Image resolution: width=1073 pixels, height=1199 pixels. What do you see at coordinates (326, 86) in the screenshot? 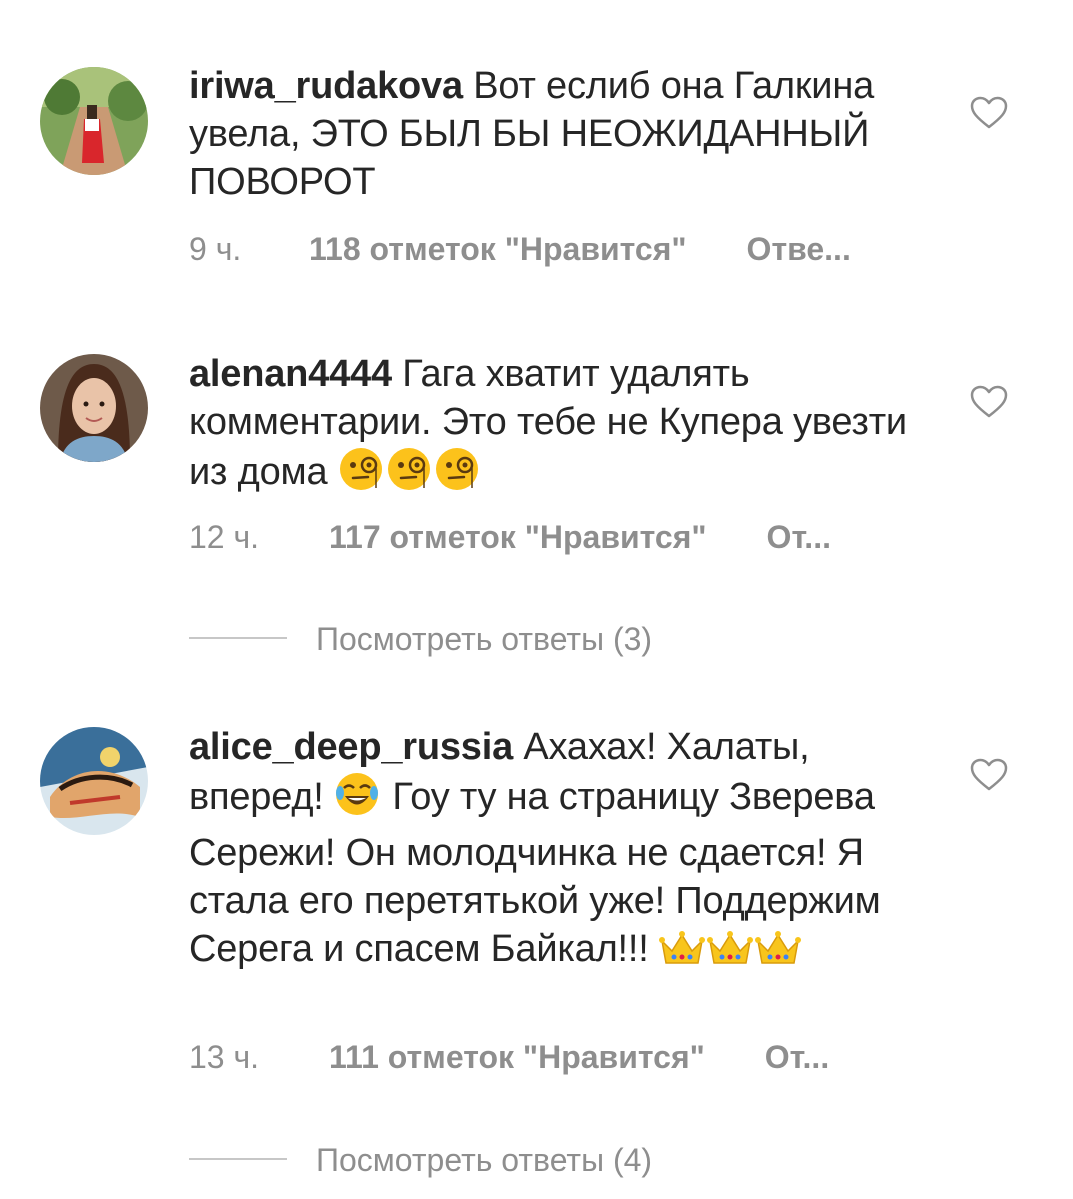
I see `username: iriwa_rudakova` at bounding box center [326, 86].